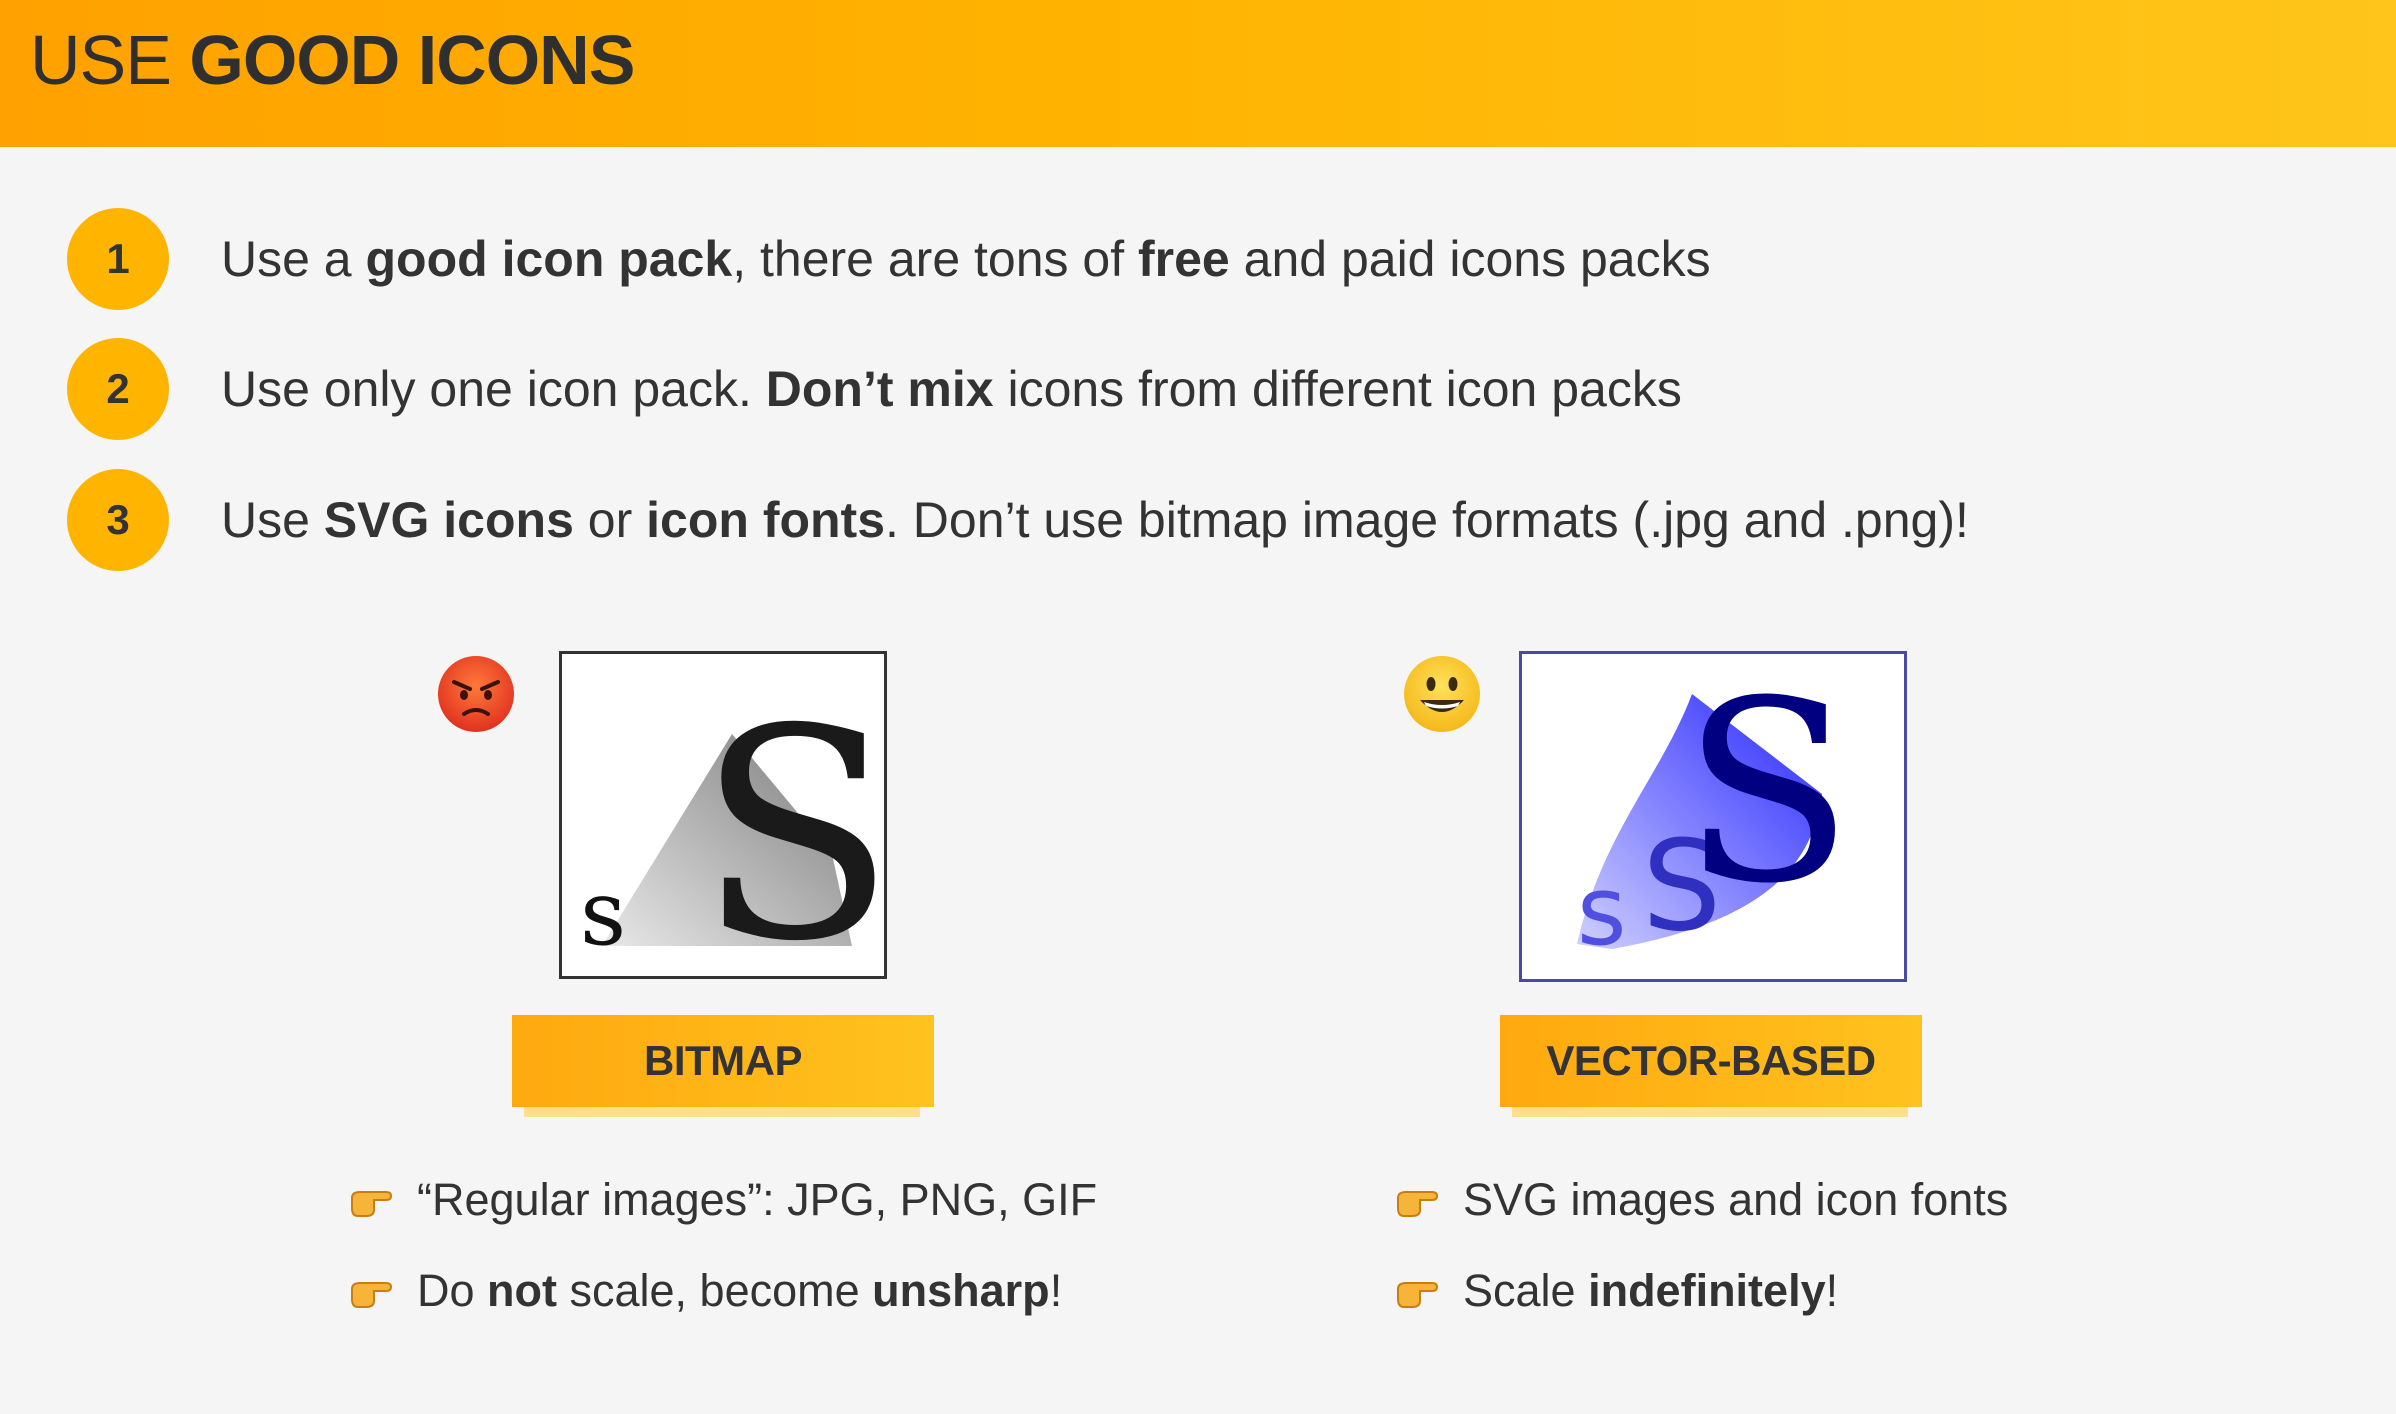 The image size is (2396, 1414). Describe the element at coordinates (332, 60) in the screenshot. I see `page-title: USE GOOD ICONS` at that location.